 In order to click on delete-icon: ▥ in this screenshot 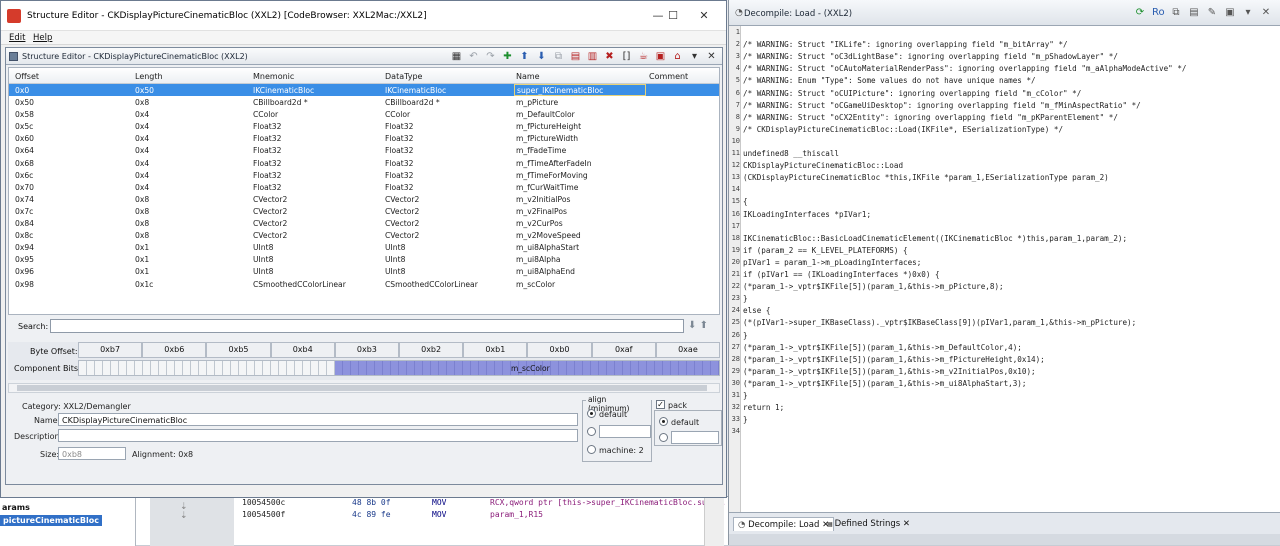, I will do `click(592, 56)`.